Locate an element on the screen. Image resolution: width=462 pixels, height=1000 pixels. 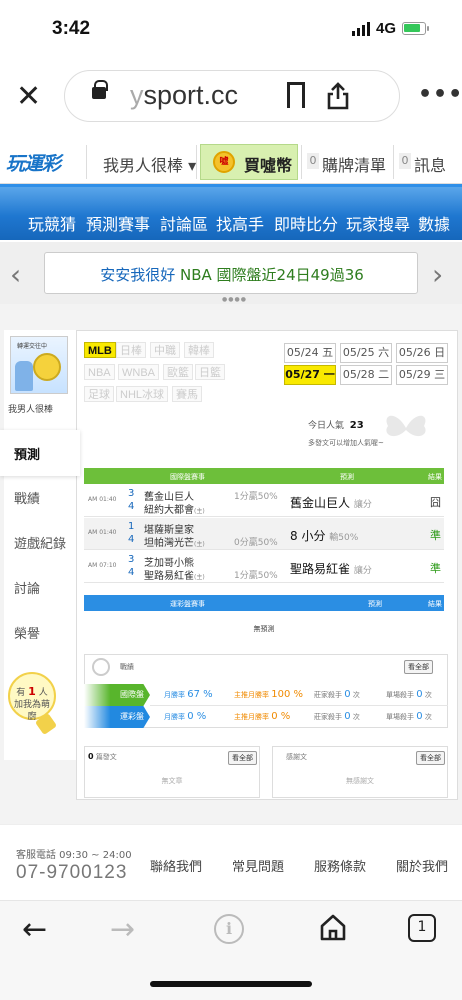
date-0527: 05/27 一 is located at coordinates (310, 375).